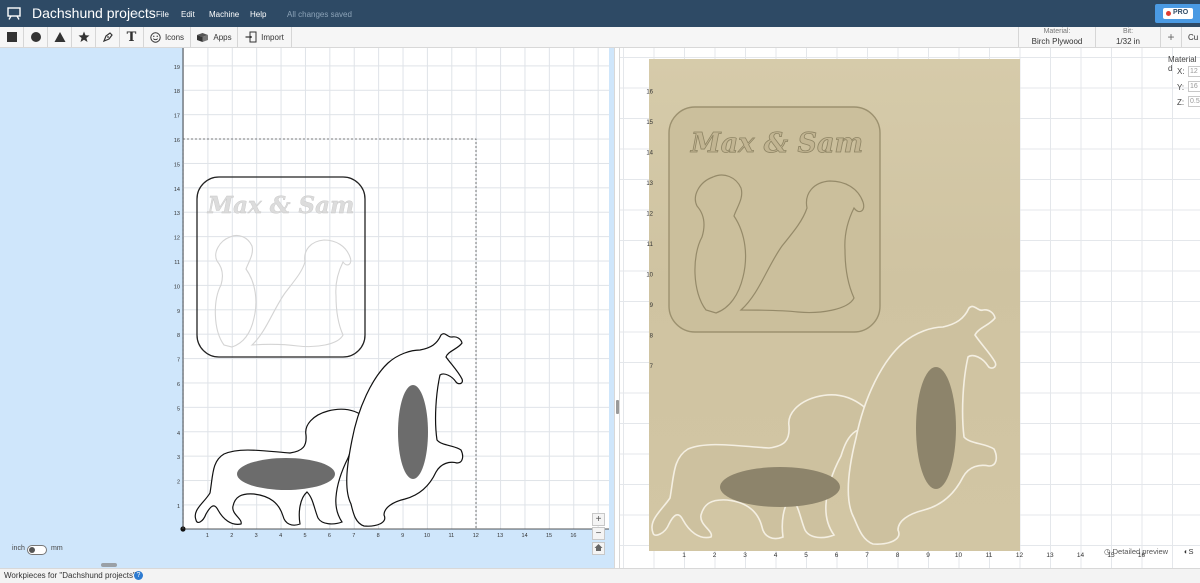 This screenshot has width=1200, height=583. What do you see at coordinates (177, 190) in the screenshot?
I see `left-y-tick: 14` at bounding box center [177, 190].